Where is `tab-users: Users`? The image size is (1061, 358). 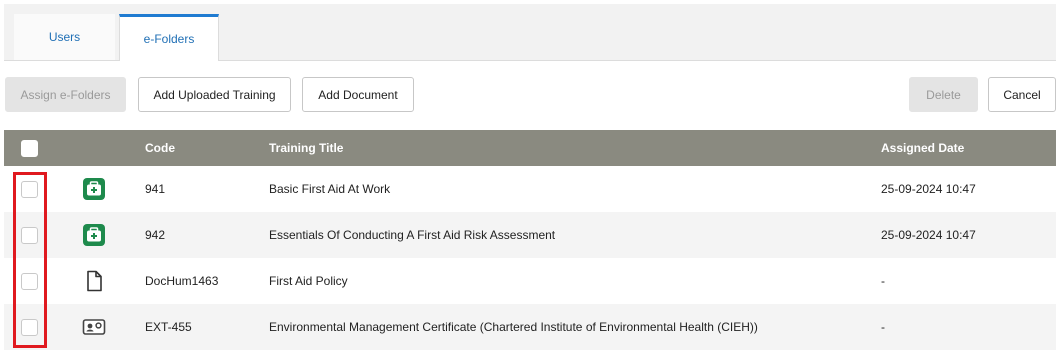 tab-users: Users is located at coordinates (64, 37).